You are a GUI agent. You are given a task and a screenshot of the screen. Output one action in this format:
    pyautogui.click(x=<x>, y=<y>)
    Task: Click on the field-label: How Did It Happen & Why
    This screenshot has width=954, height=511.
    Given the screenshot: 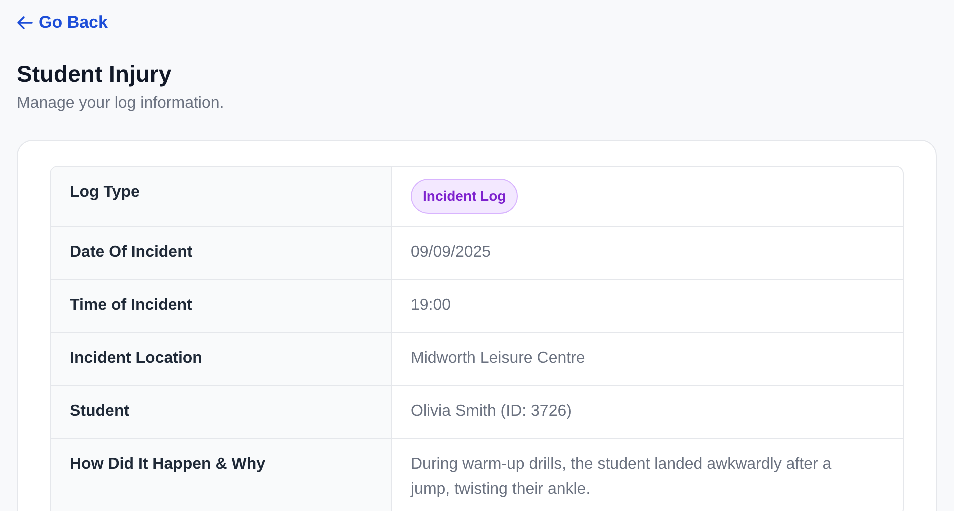 What is the action you would take?
    pyautogui.click(x=221, y=474)
    